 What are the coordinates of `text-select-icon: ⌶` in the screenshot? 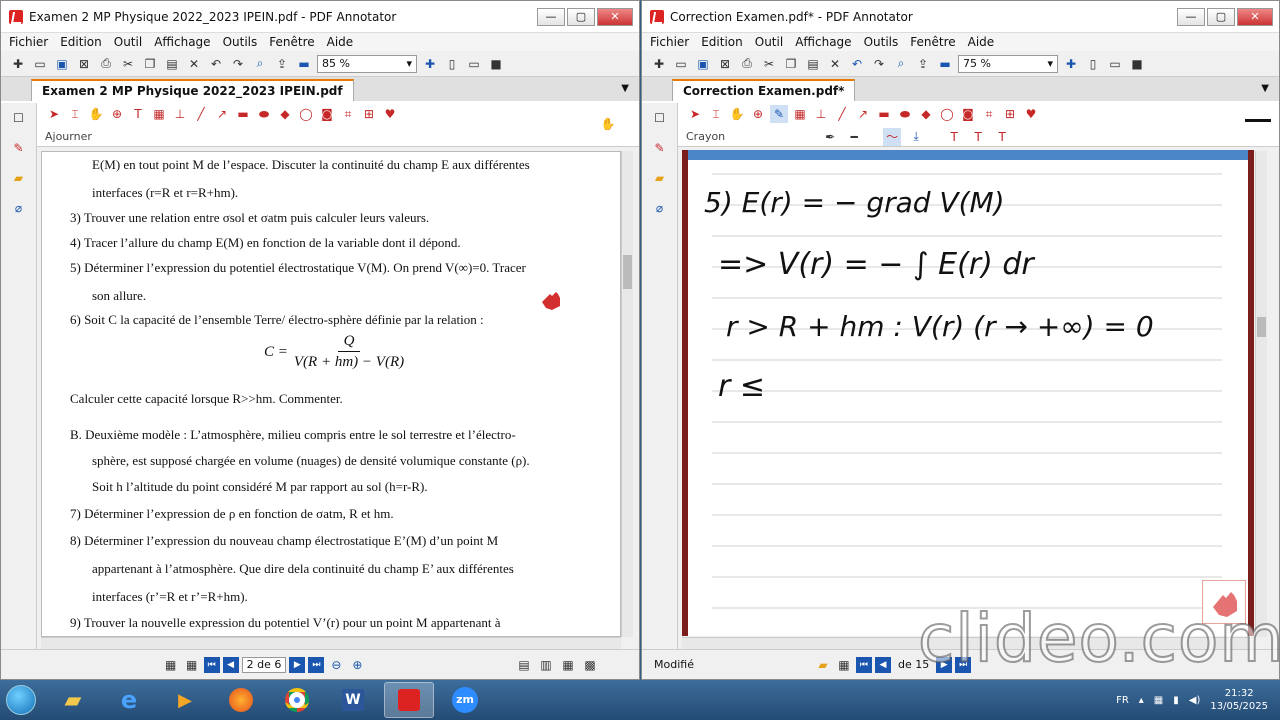 It's located at (716, 114).